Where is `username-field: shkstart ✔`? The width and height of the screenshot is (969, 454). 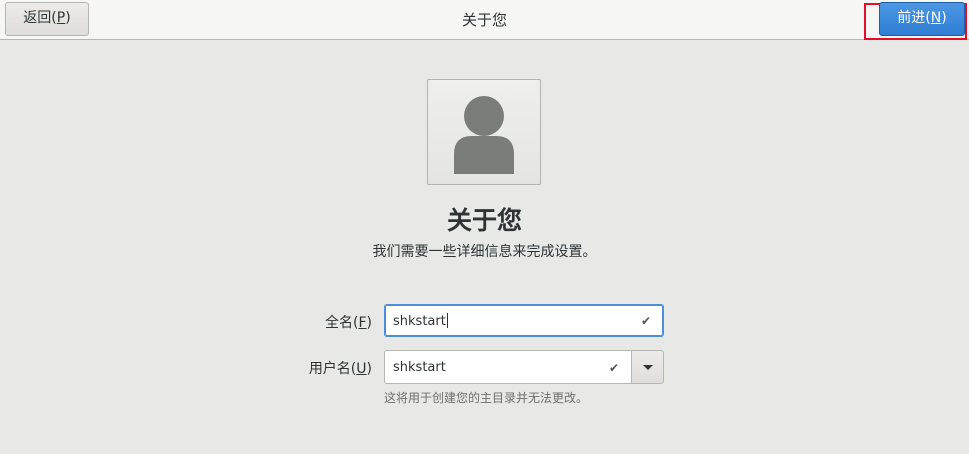 username-field: shkstart ✔ is located at coordinates (508, 367).